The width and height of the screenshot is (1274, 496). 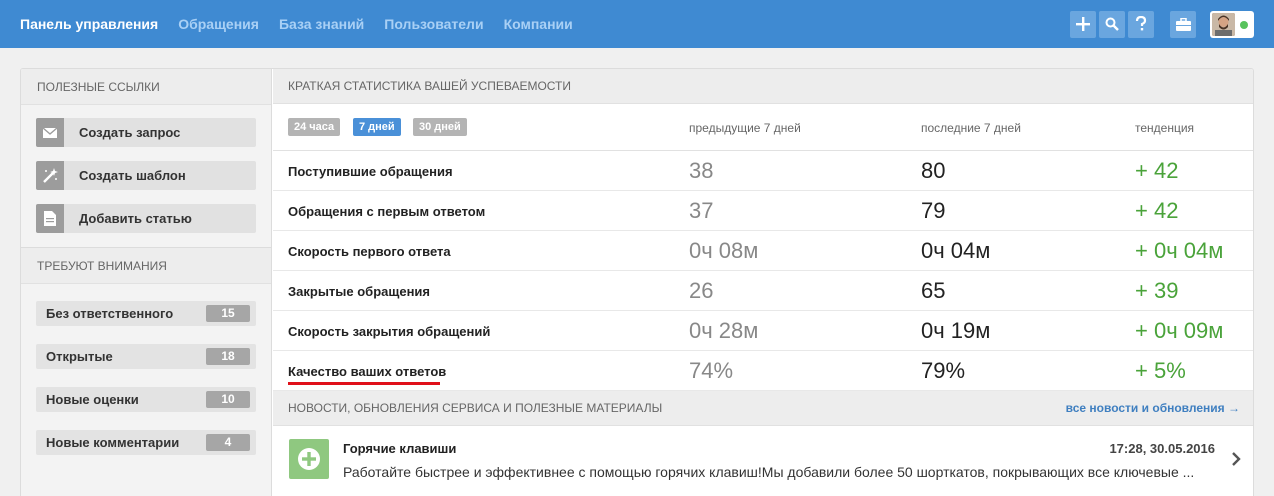 I want to click on chevron-right-icon, so click(x=1236, y=459).